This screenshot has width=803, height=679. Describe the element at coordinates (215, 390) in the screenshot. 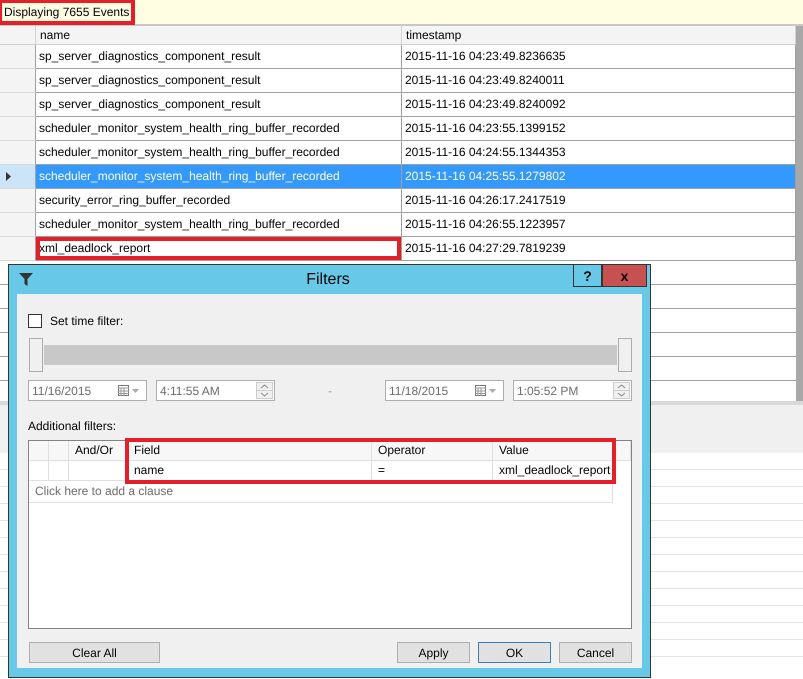

I see `time-field: 4:11:55 AM` at that location.